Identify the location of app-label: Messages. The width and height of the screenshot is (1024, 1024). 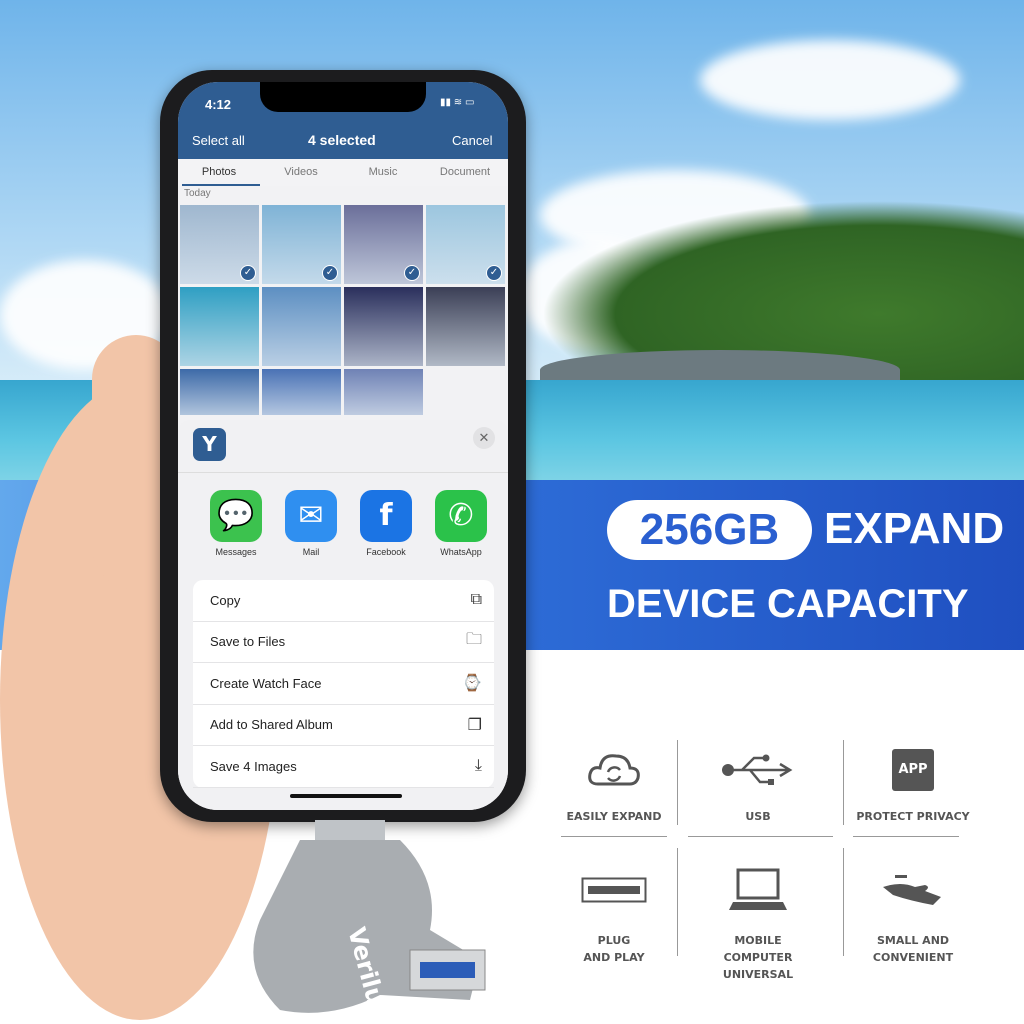
(236, 552).